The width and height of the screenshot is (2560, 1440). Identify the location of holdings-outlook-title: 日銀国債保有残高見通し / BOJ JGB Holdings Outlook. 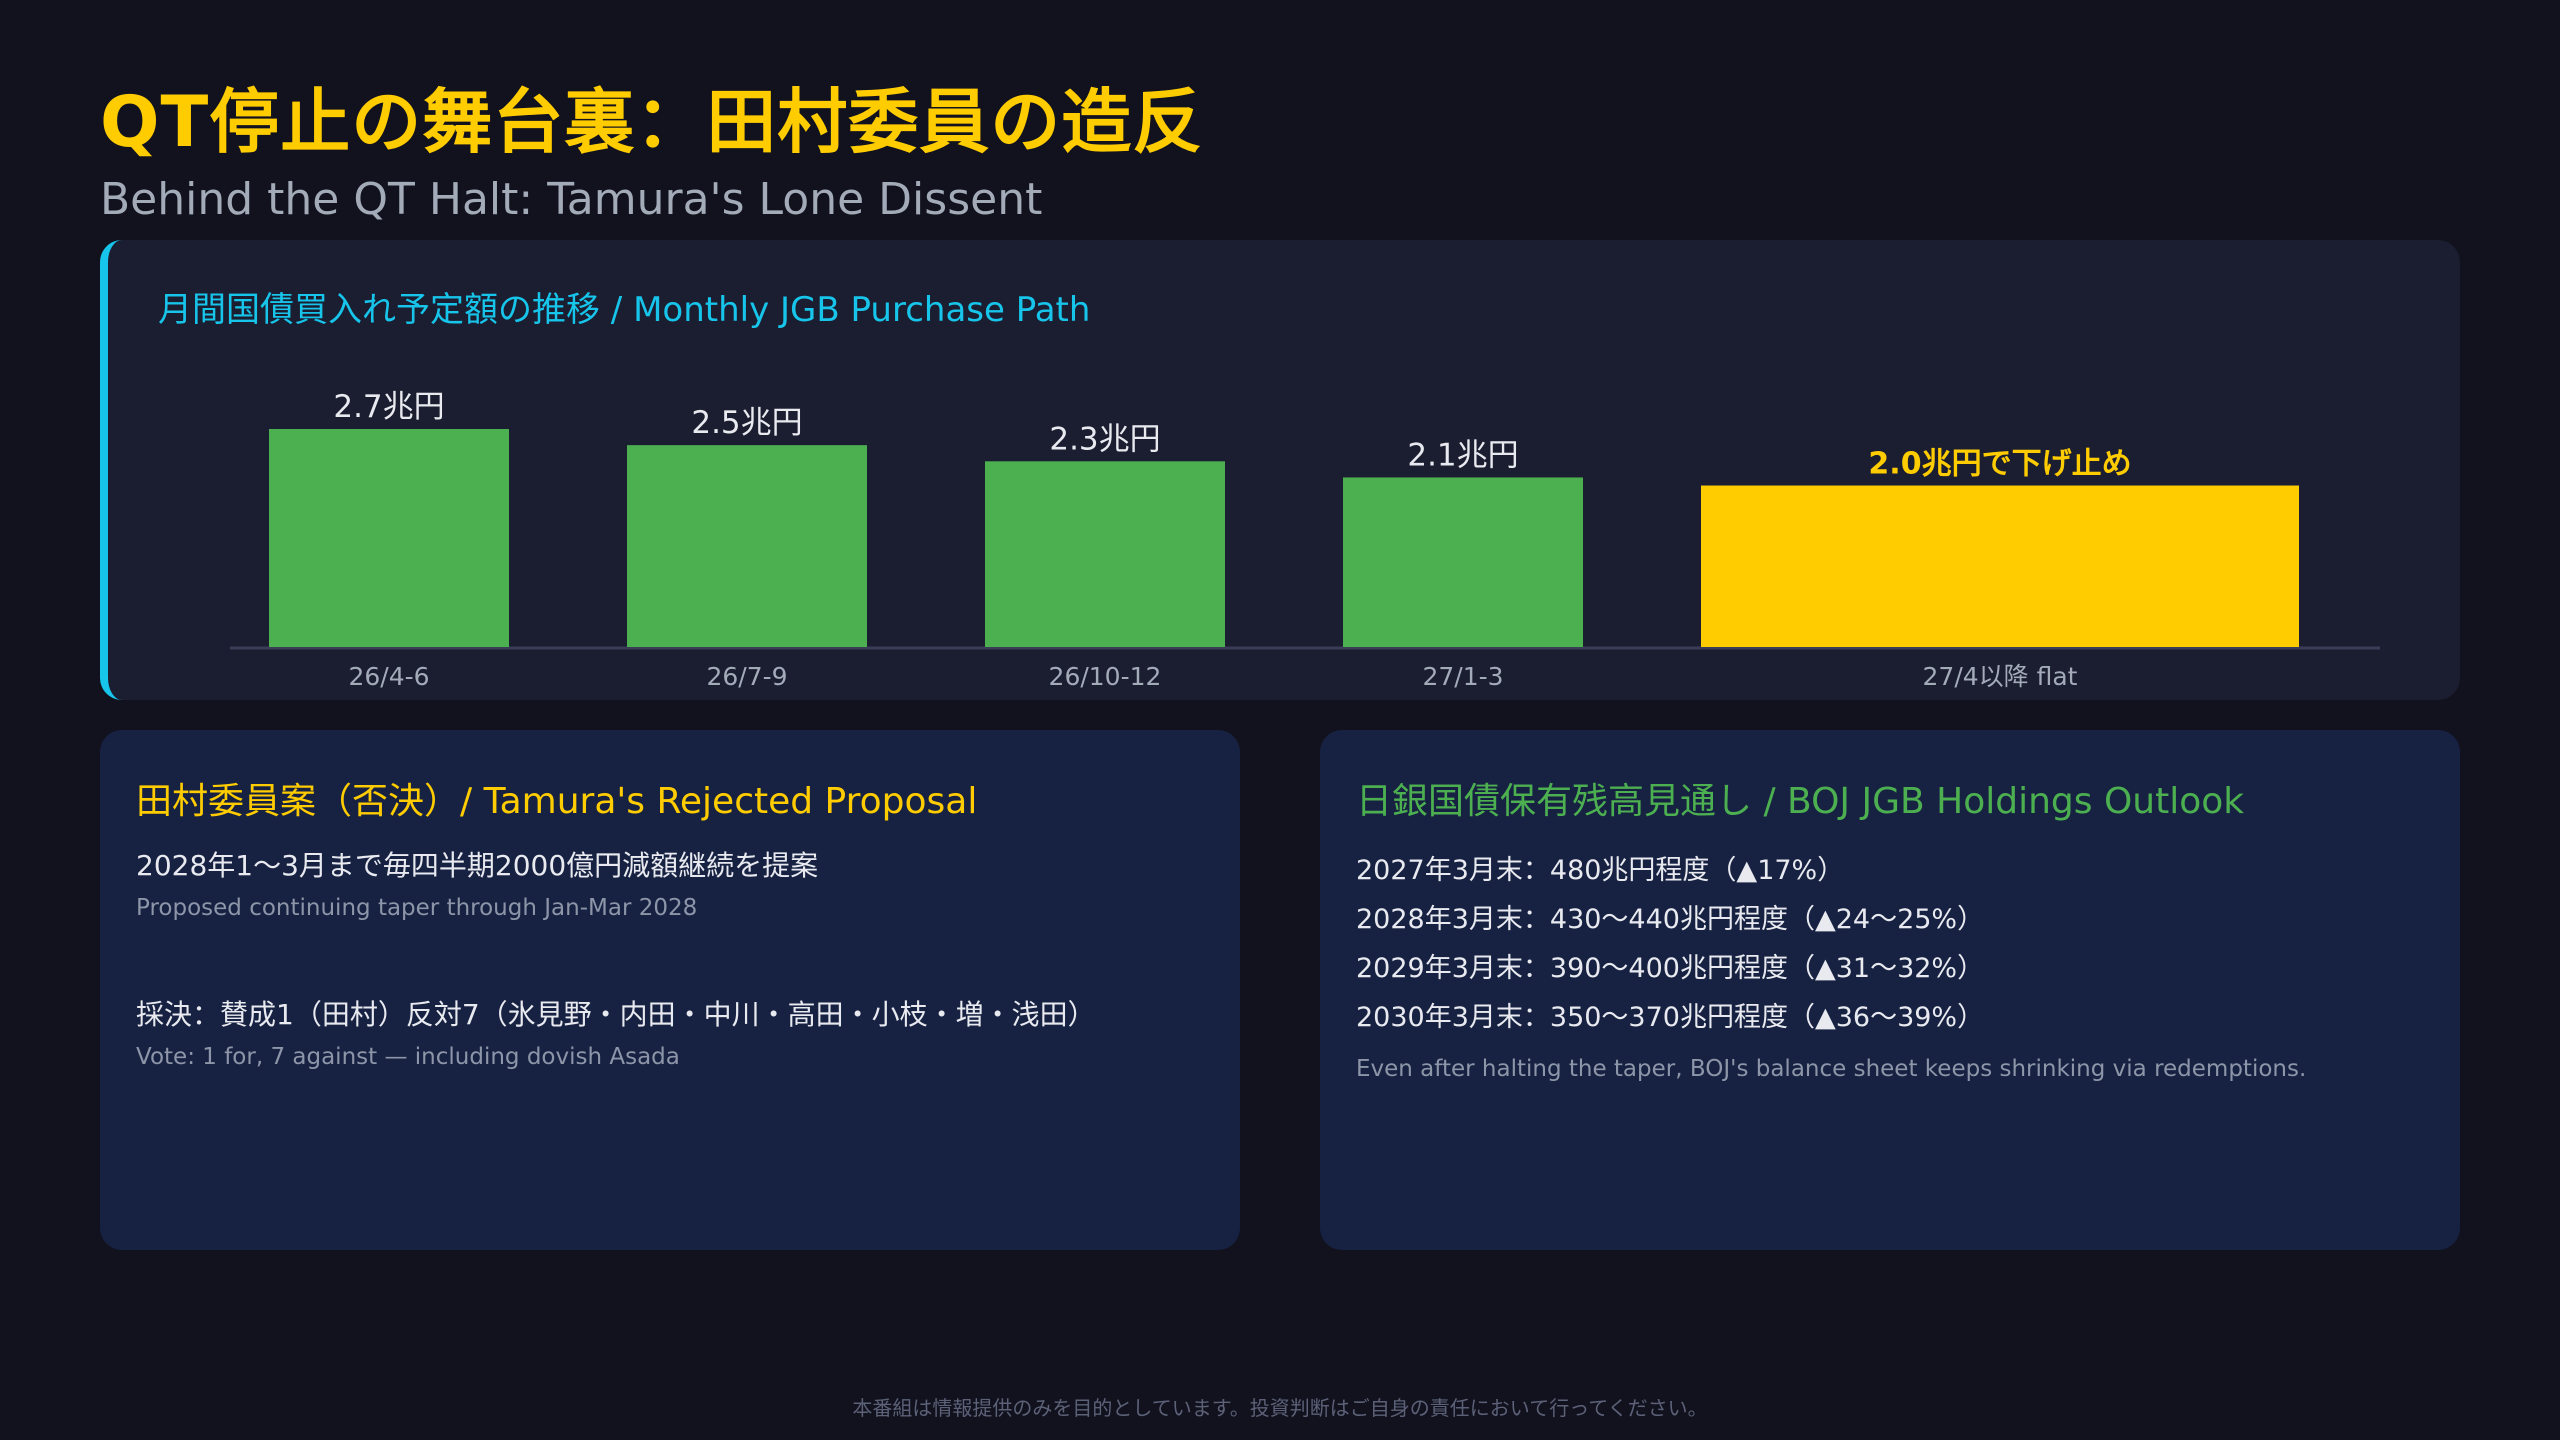
(1800, 801).